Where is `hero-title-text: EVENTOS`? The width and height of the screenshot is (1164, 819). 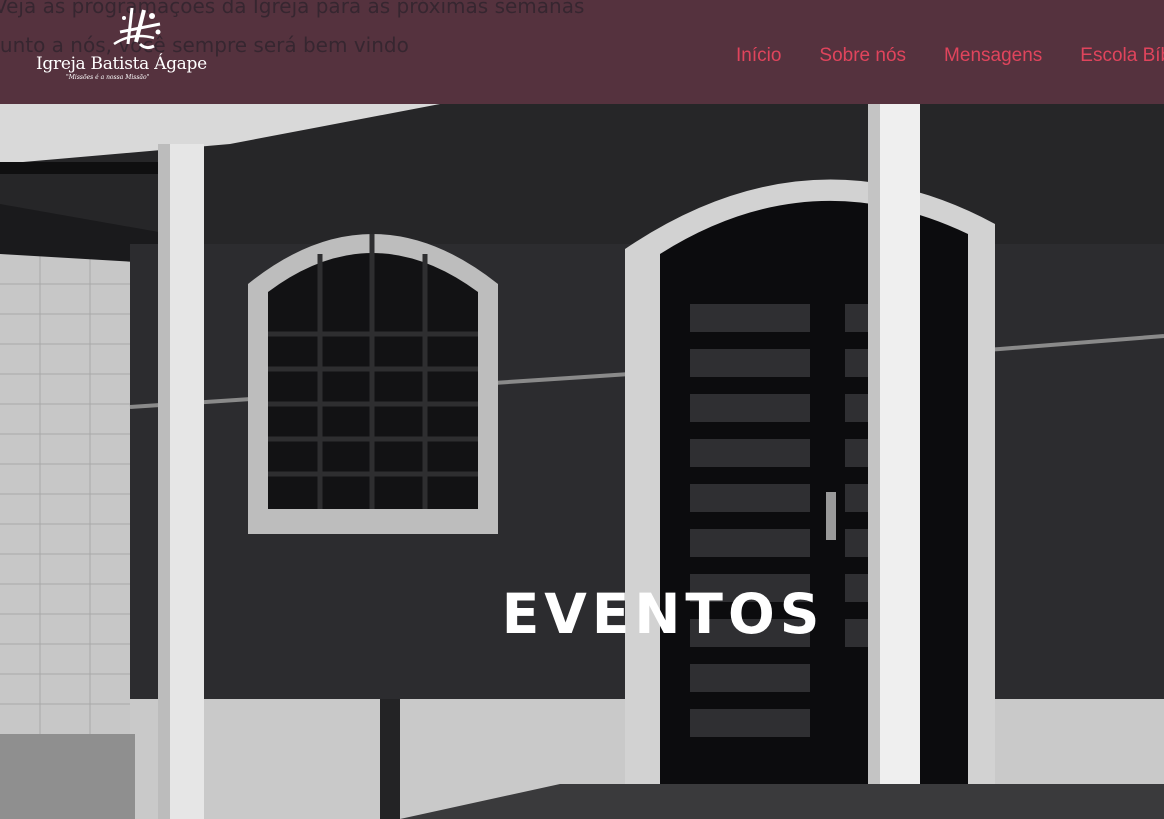
hero-title-text: EVENTOS is located at coordinates (663, 614).